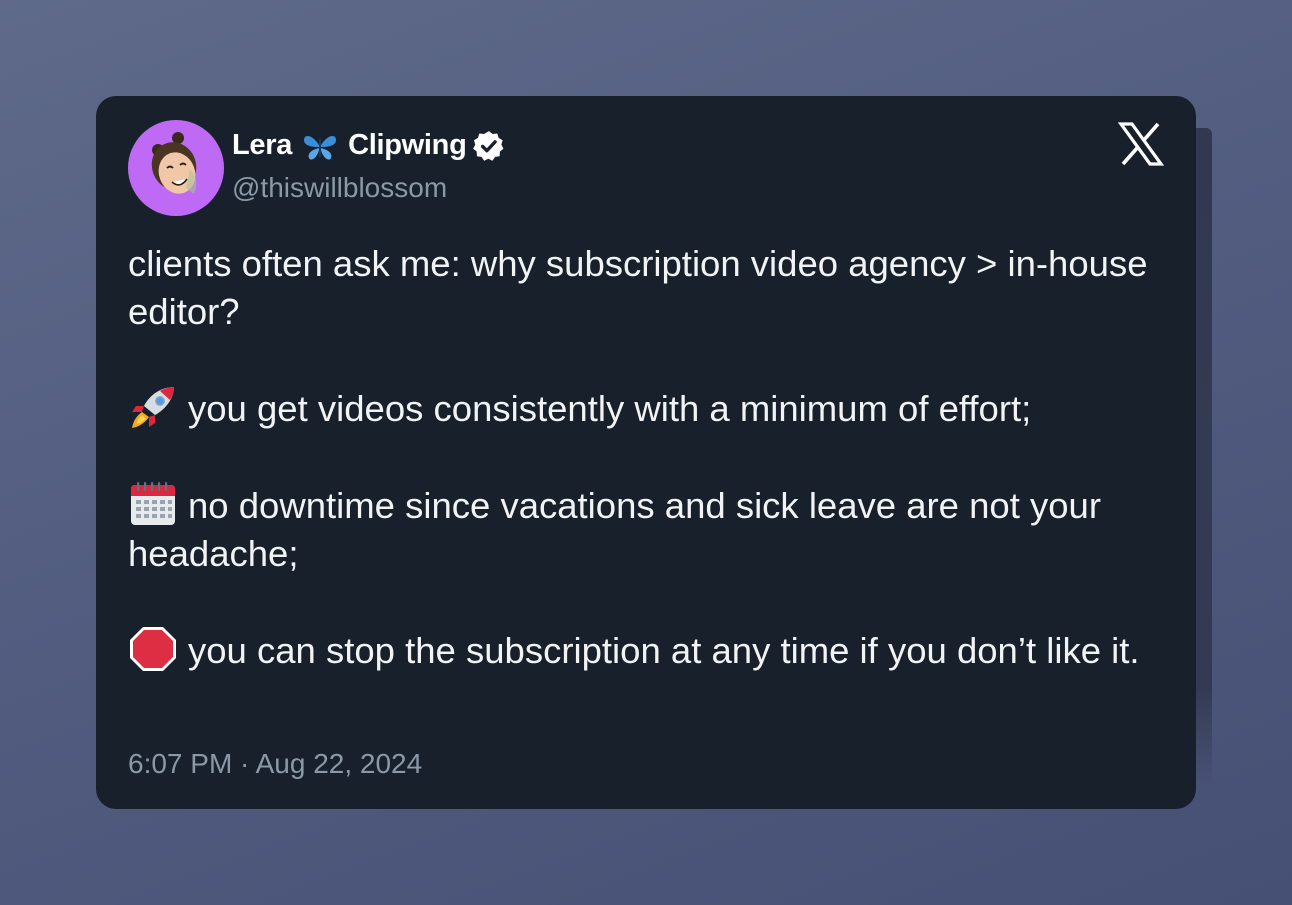 This screenshot has width=1292, height=905. I want to click on butterfly-icon, so click(320, 147).